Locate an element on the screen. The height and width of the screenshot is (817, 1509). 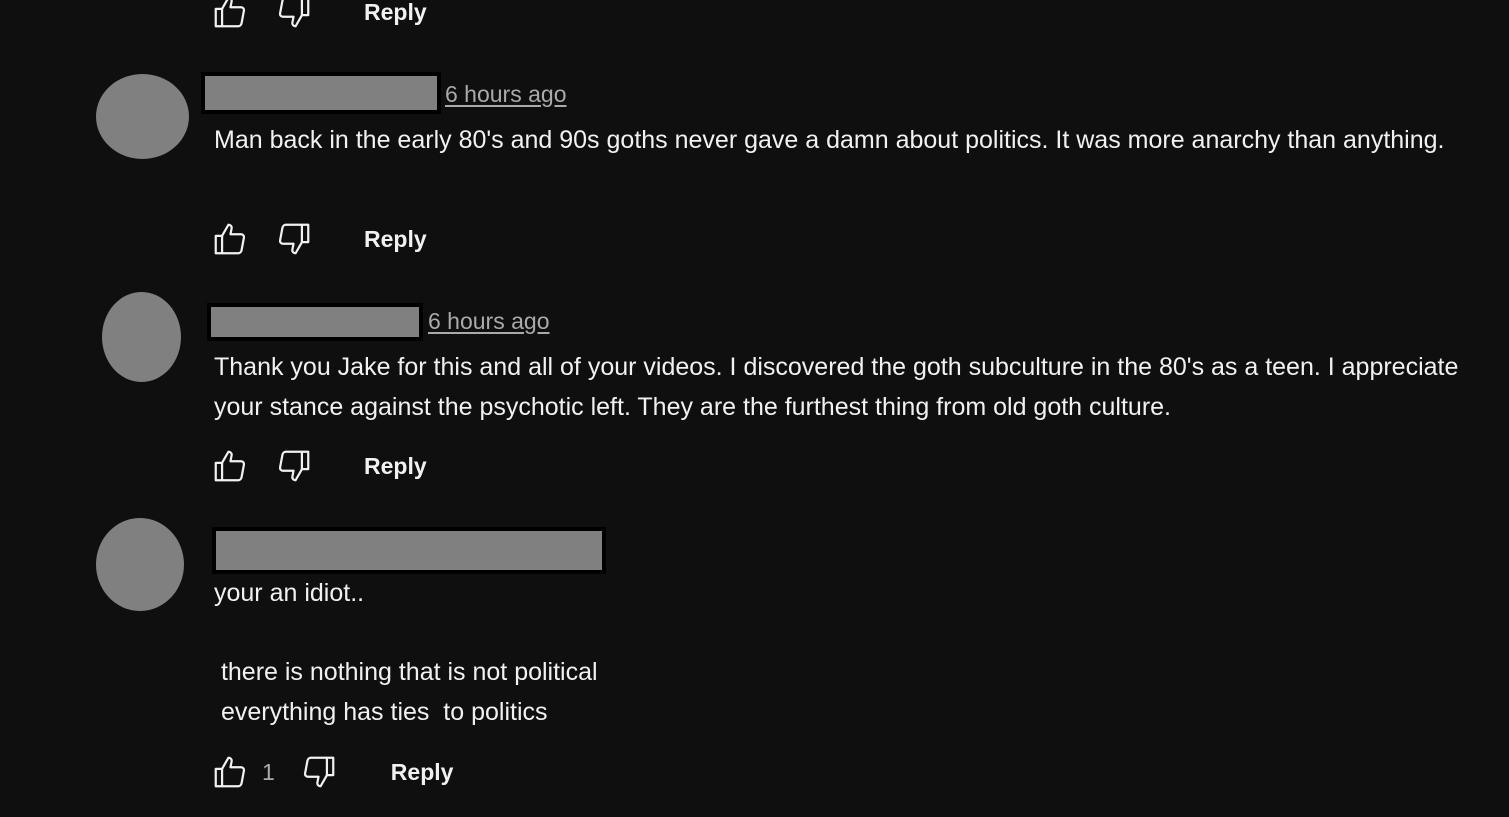
comment-actions: 1 Reply is located at coordinates (331, 772).